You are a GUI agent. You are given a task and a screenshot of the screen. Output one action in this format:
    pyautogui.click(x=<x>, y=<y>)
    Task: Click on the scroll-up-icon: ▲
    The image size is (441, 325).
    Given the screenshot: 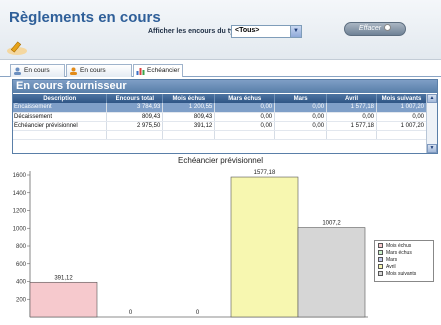 What is the action you would take?
    pyautogui.click(x=432, y=98)
    